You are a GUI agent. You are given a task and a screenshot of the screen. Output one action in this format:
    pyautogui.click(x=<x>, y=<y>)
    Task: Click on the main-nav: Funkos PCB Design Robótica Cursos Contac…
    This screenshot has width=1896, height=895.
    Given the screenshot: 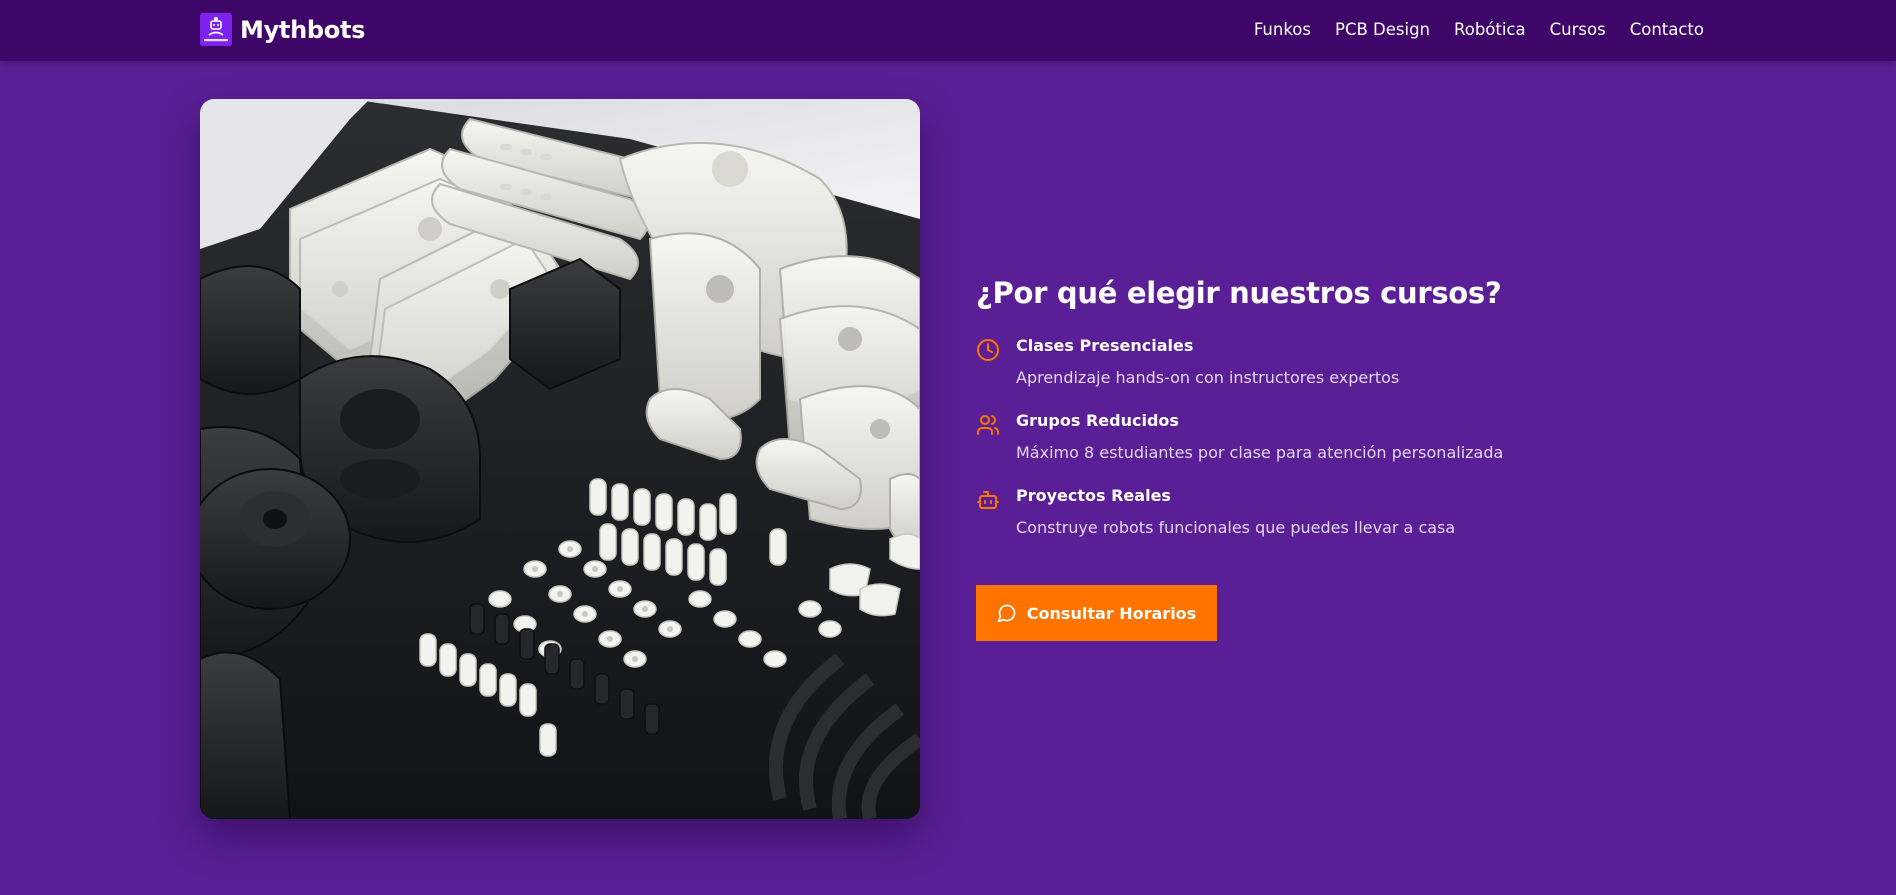 What is the action you would take?
    pyautogui.click(x=1479, y=29)
    